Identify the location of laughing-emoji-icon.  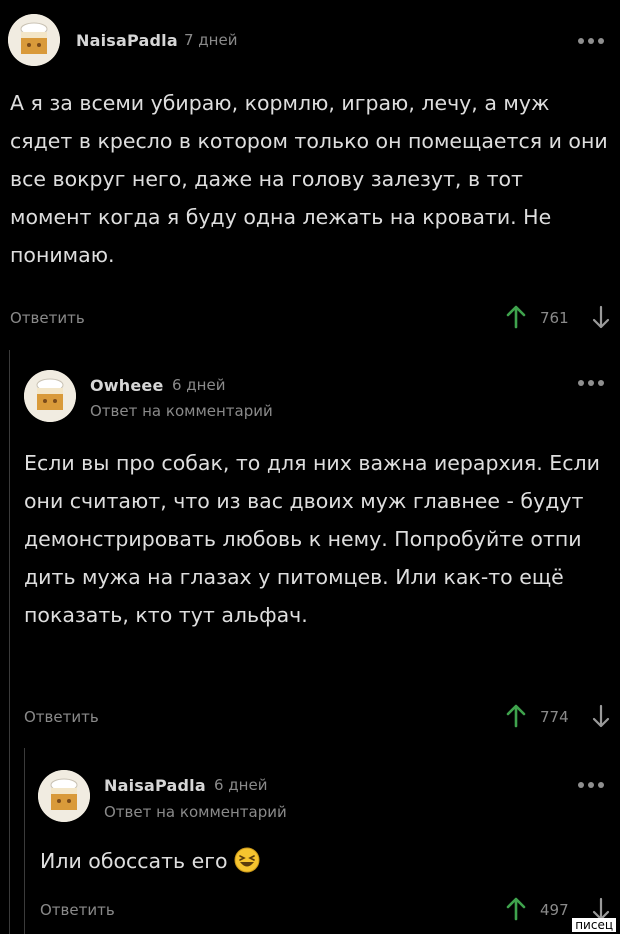
(247, 860).